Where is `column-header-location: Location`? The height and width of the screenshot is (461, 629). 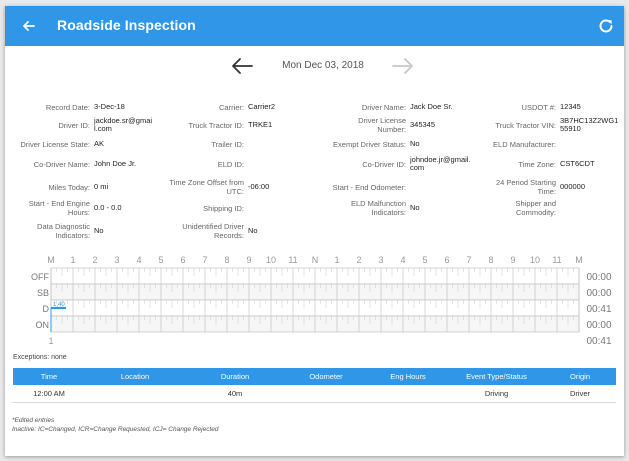
column-header-location: Location is located at coordinates (135, 376).